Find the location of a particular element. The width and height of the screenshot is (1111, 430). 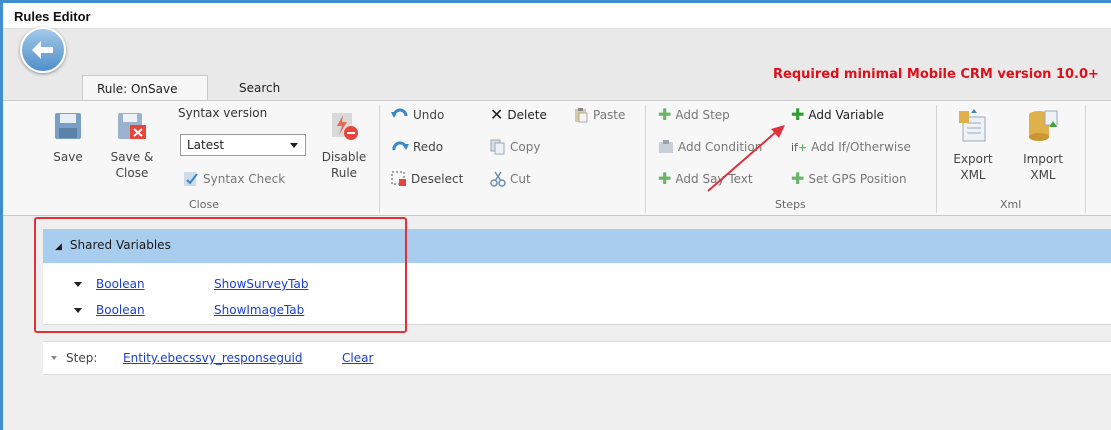

deselect-button: Deselect is located at coordinates (427, 179).